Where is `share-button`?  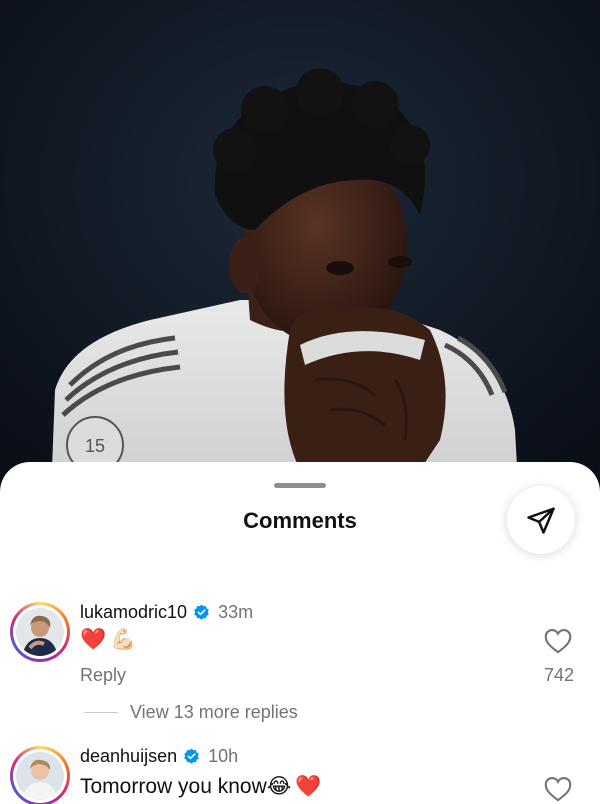
share-button is located at coordinates (541, 520).